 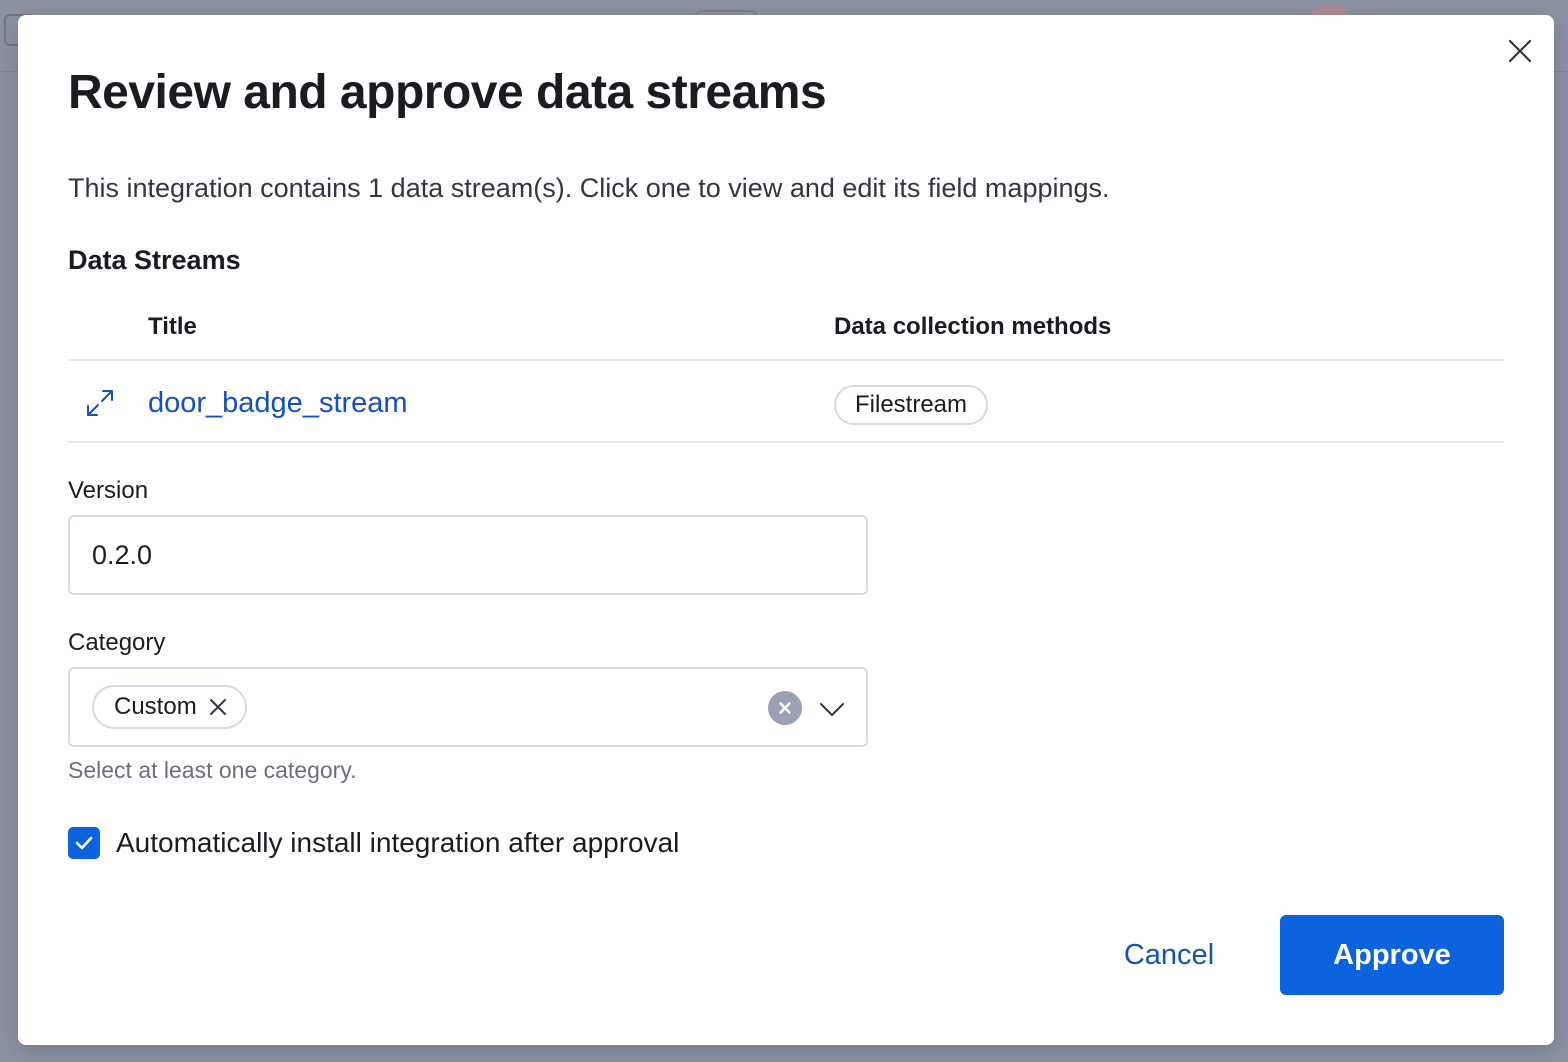 What do you see at coordinates (155, 706) in the screenshot?
I see `category-chip-label: Custom` at bounding box center [155, 706].